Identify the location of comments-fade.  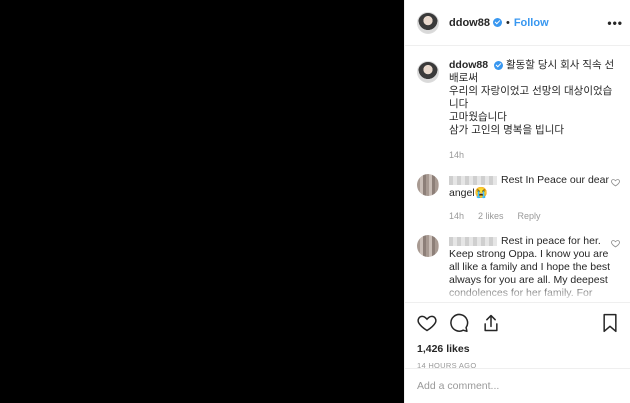
(517, 292).